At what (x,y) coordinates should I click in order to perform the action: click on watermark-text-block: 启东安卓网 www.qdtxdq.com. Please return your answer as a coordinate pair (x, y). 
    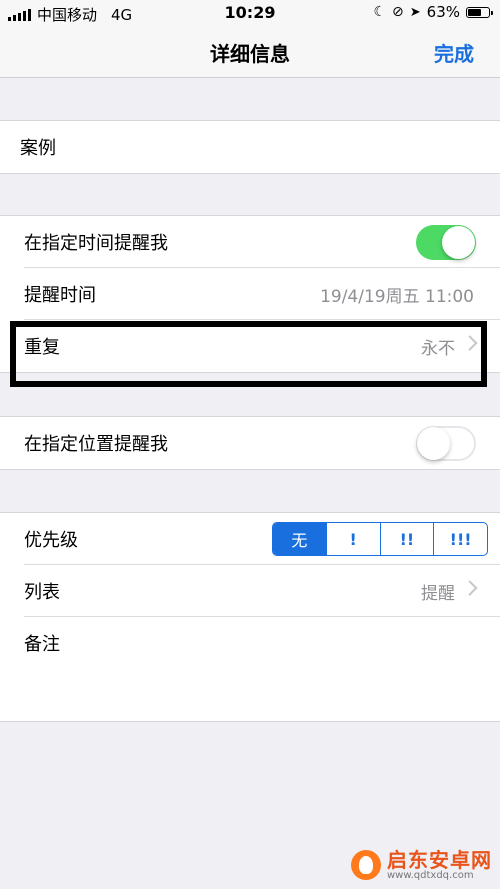
    Looking at the image, I should click on (439, 864).